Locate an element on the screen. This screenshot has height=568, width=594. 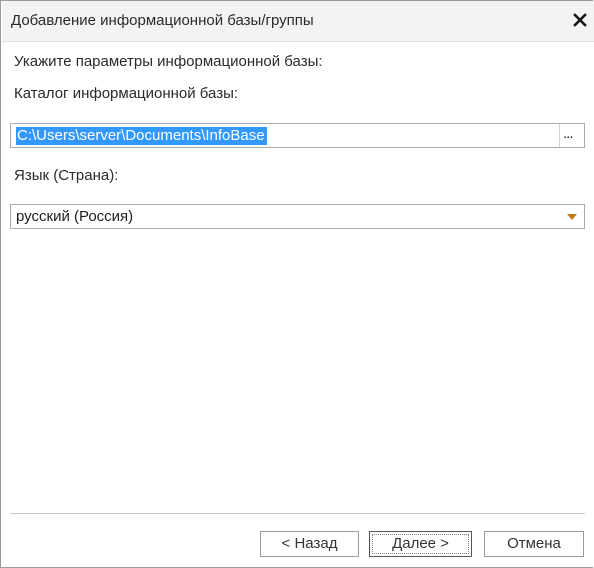
catalog-path-value-wrap: C:\Users\server\Documents\InfoBase is located at coordinates (141, 136).